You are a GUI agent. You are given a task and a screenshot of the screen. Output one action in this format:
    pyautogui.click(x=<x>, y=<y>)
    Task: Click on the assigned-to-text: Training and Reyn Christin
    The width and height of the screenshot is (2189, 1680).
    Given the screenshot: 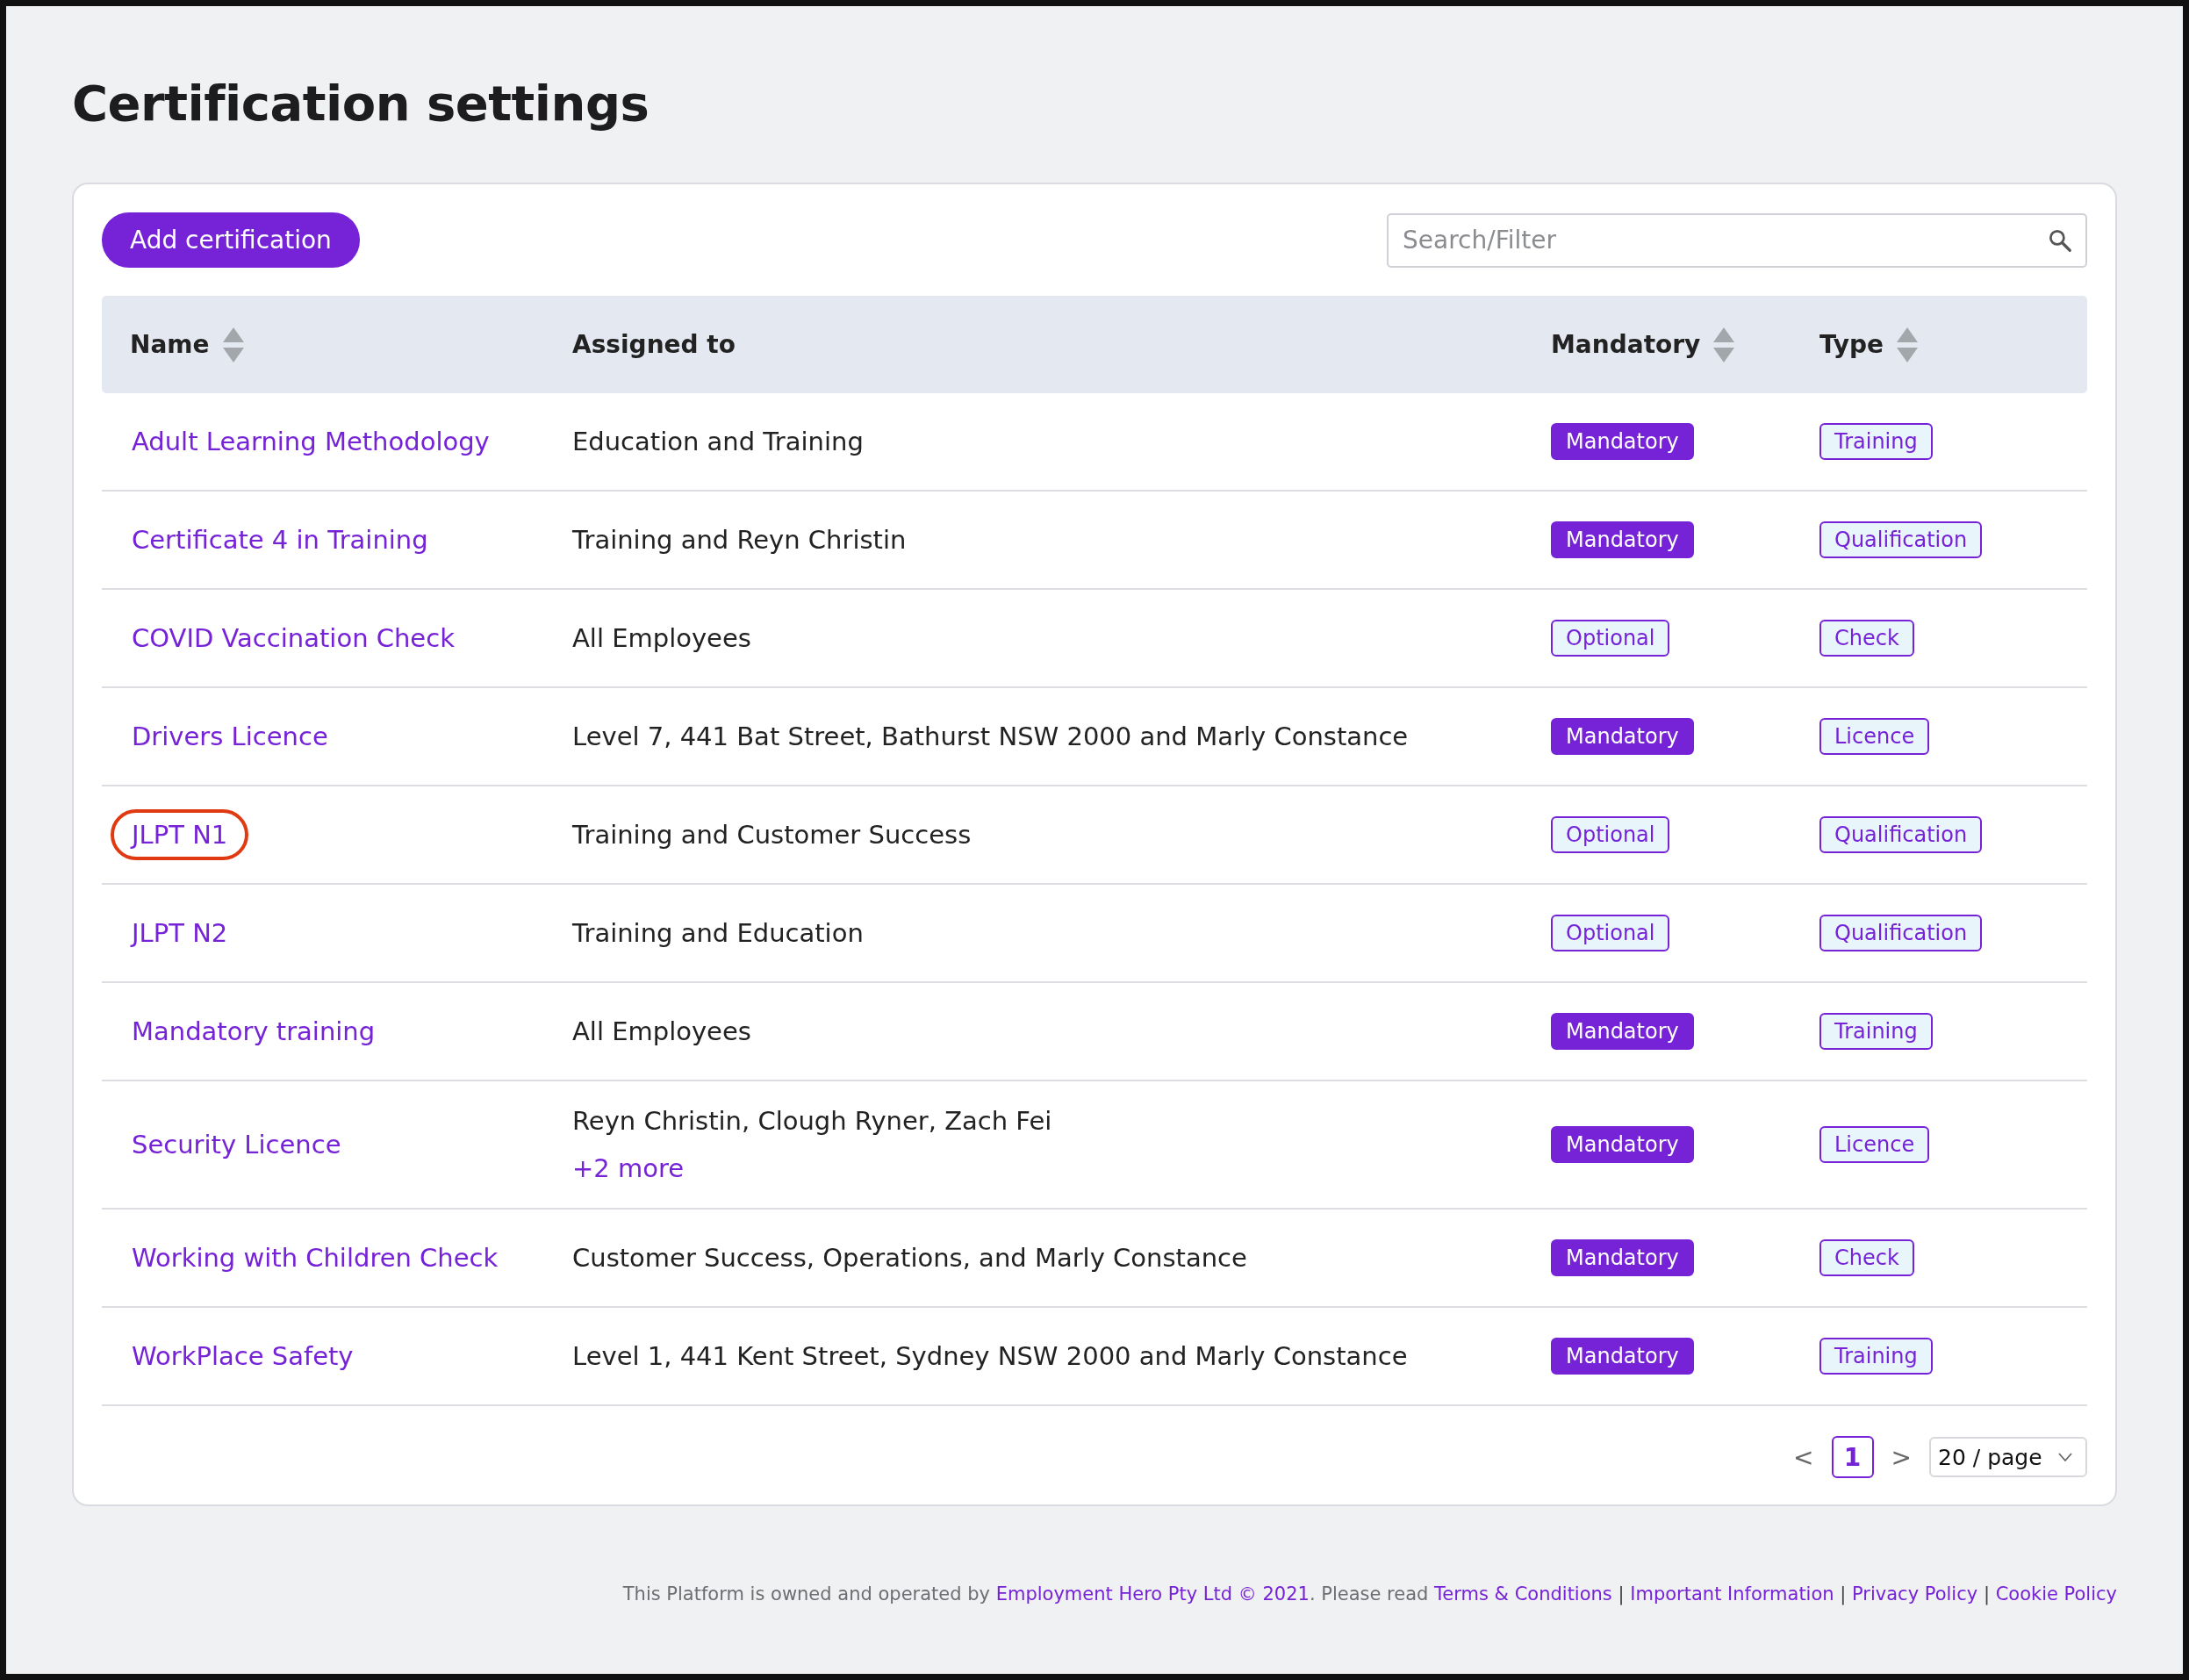 What is the action you would take?
    pyautogui.click(x=739, y=540)
    